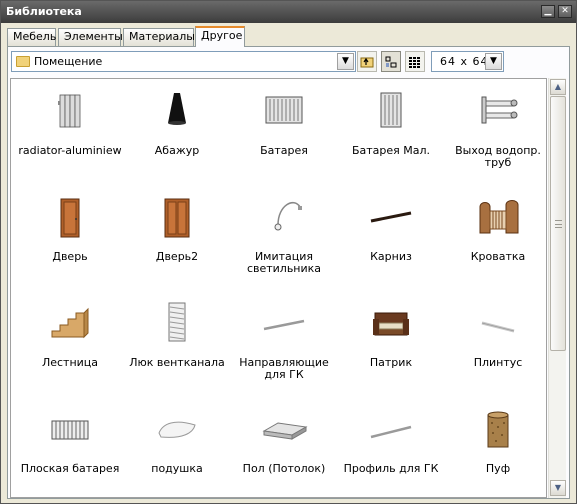 Image resolution: width=577 pixels, height=504 pixels. What do you see at coordinates (284, 325) in the screenshot?
I see `rail-icon` at bounding box center [284, 325].